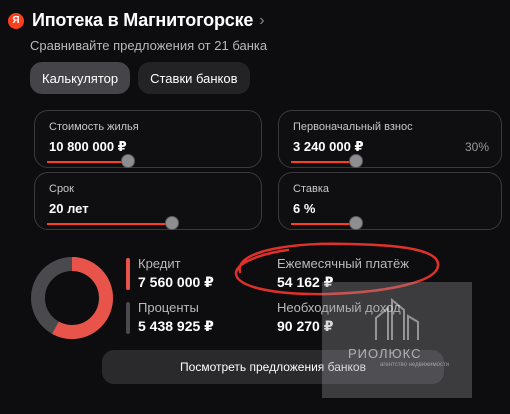  I want to click on price-slider-handle, so click(128, 161).